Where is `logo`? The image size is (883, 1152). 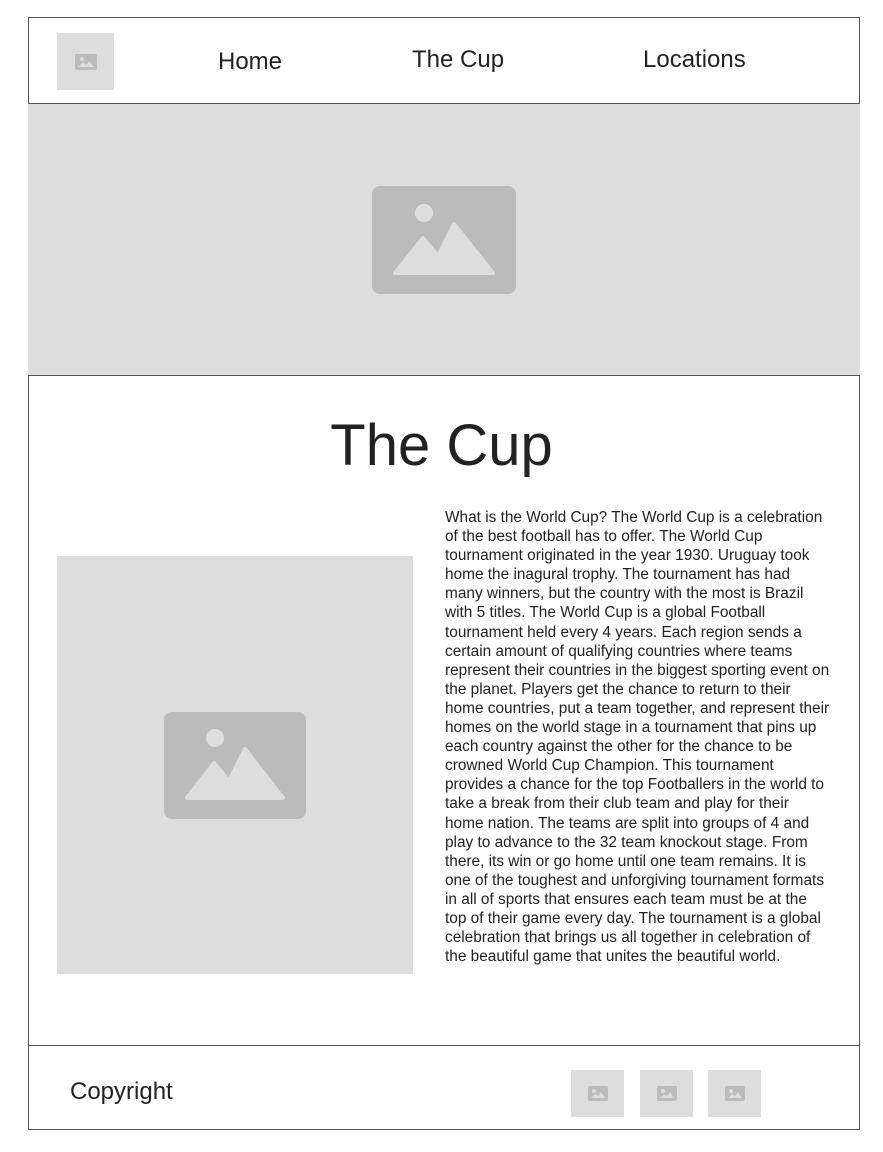
logo is located at coordinates (85, 61).